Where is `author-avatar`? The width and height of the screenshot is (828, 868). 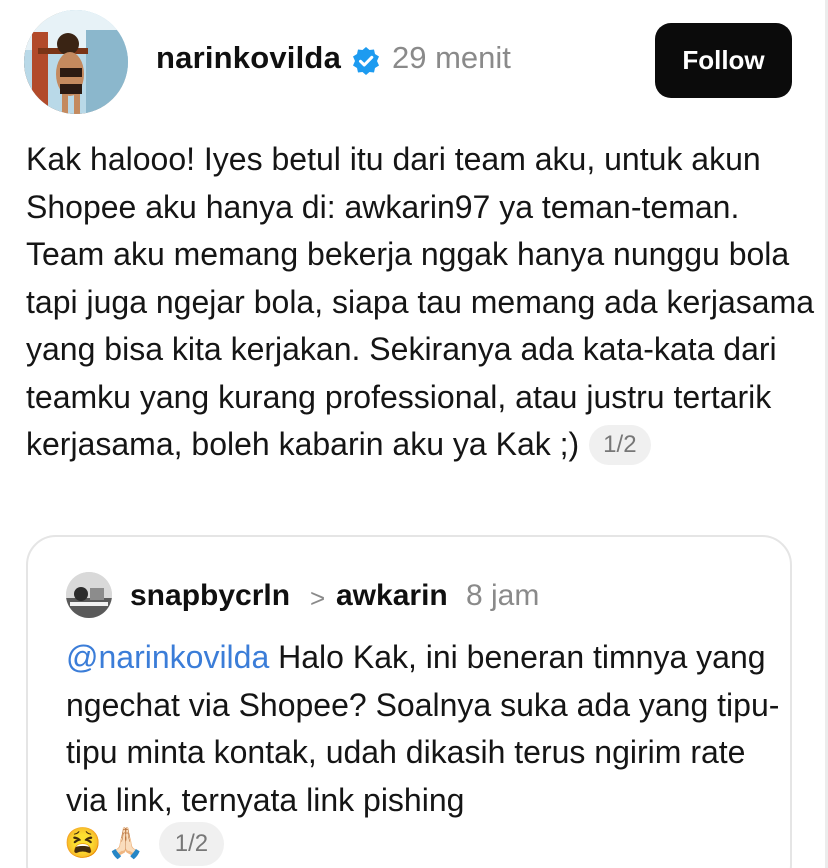
author-avatar is located at coordinates (76, 62).